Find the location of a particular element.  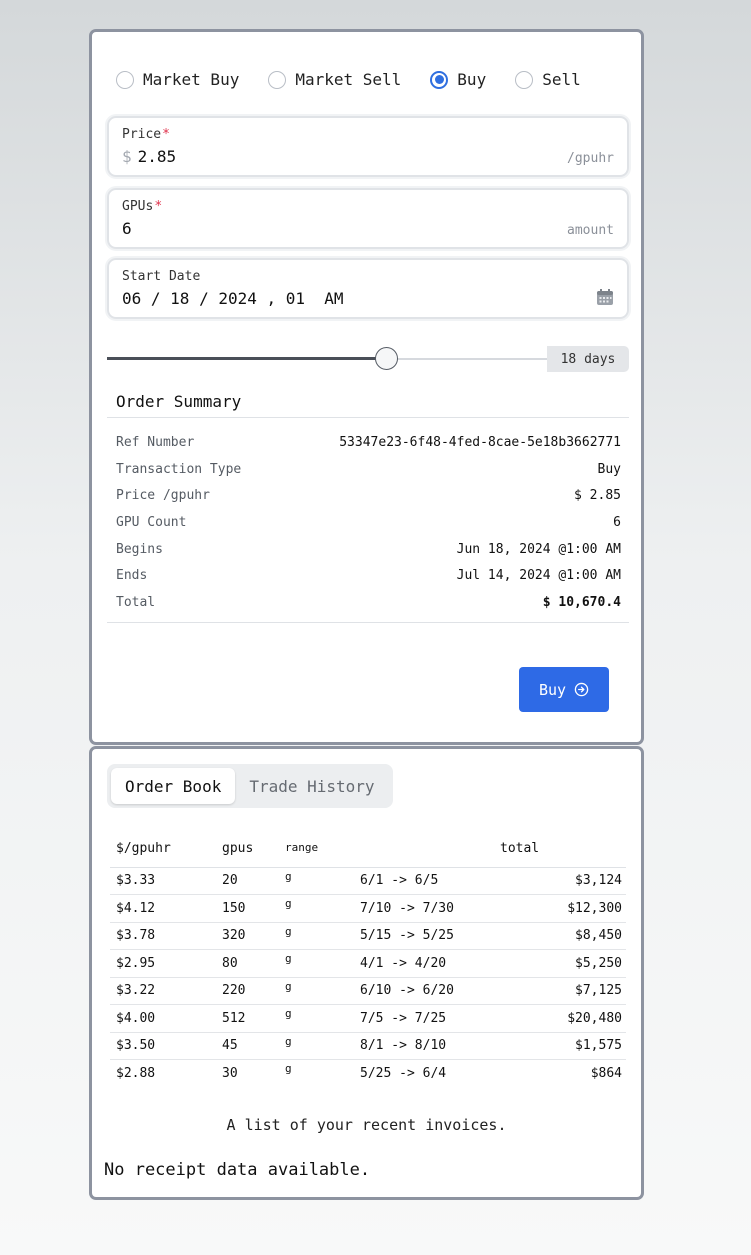

order-type-radio-group: Market Buy Market Sell Buy Sell is located at coordinates (363, 79).